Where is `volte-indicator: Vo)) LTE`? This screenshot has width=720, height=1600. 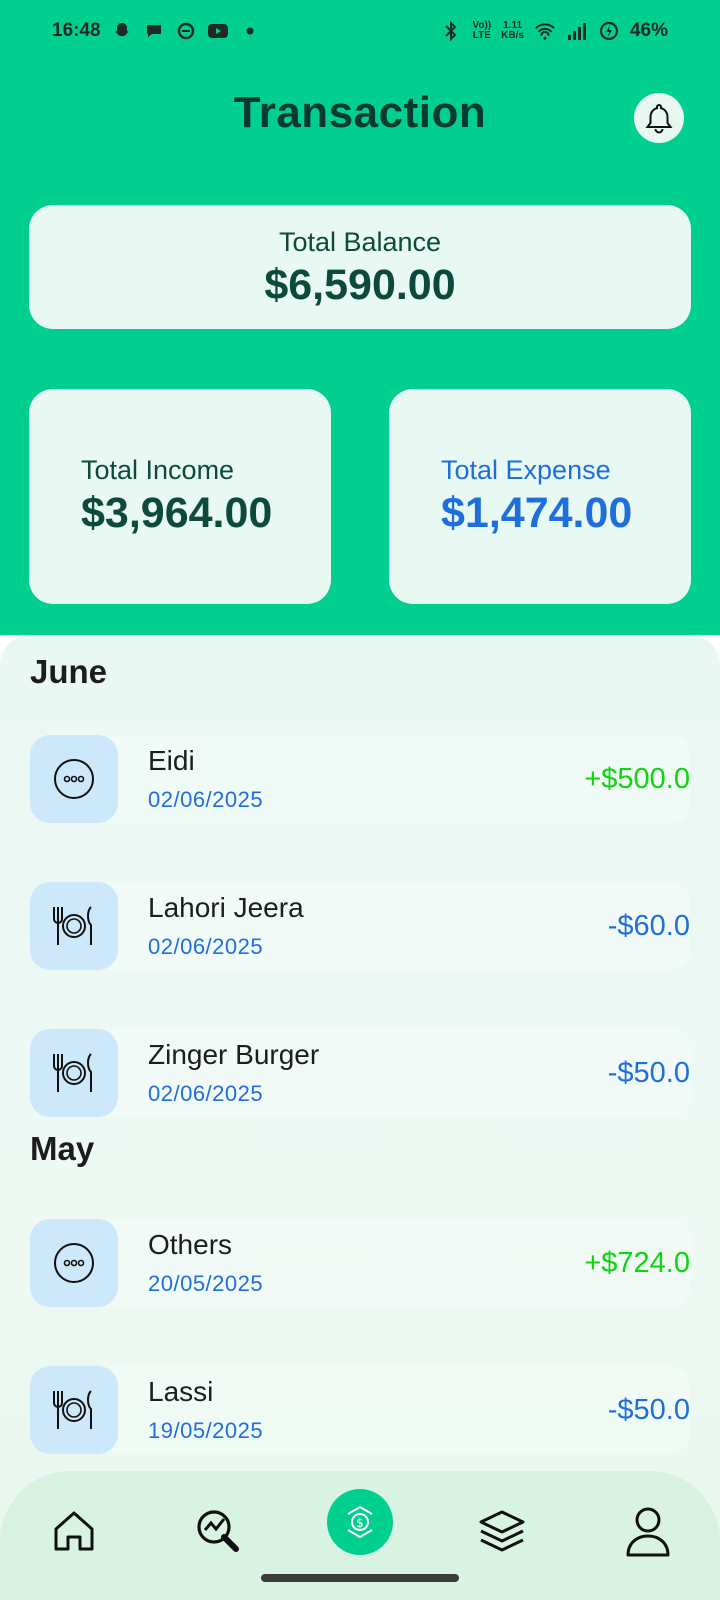
volte-indicator: Vo)) LTE is located at coordinates (481, 31).